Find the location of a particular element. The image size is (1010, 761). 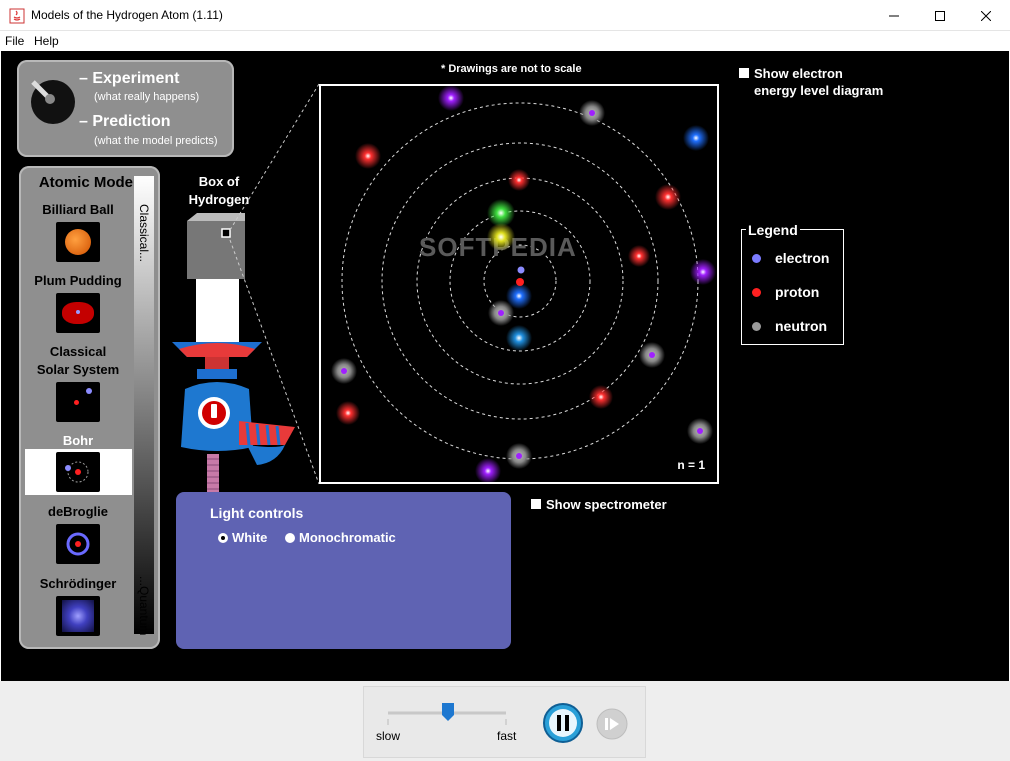

legend: Legend electron proton neutron is located at coordinates (792, 283).